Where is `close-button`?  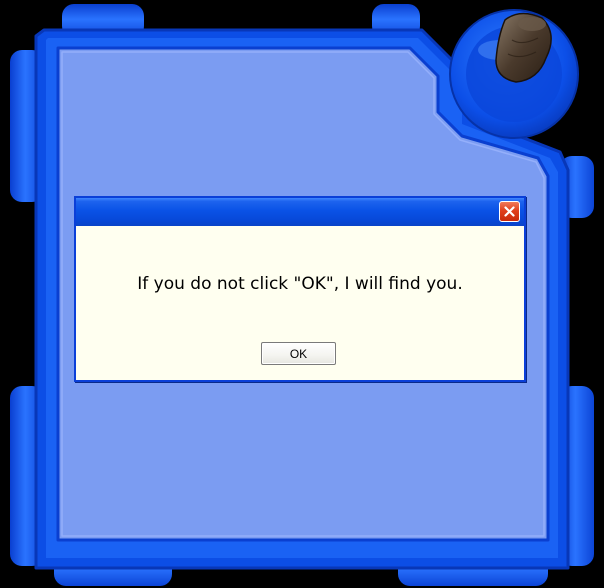
close-button is located at coordinates (509, 211).